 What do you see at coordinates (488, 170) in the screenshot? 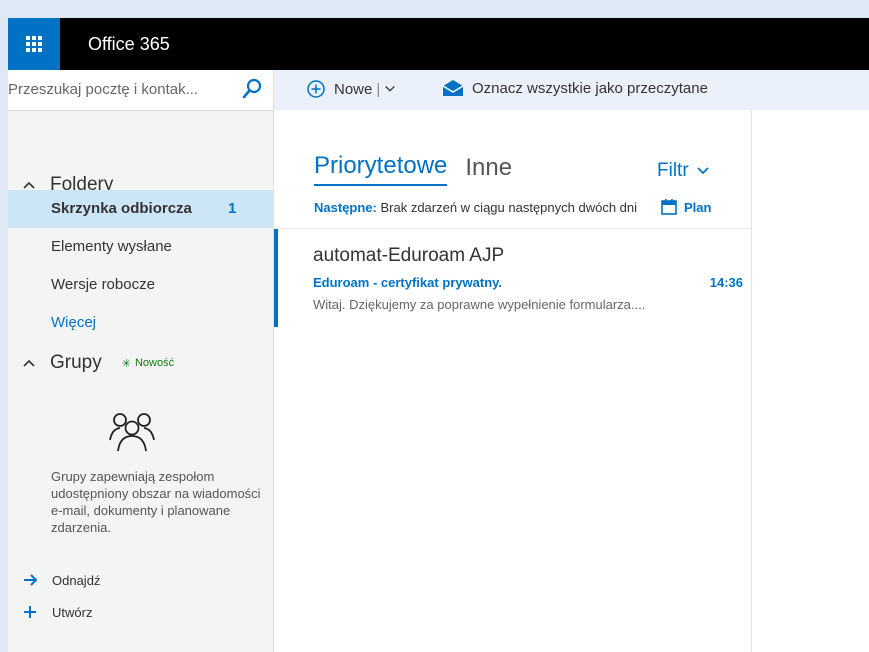
I see `tab-other: Inne` at bounding box center [488, 170].